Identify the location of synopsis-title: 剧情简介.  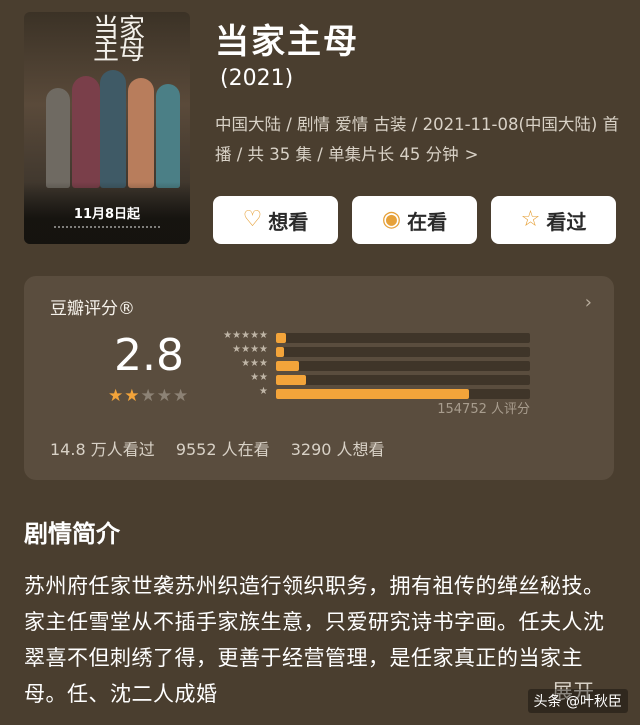
(72, 534).